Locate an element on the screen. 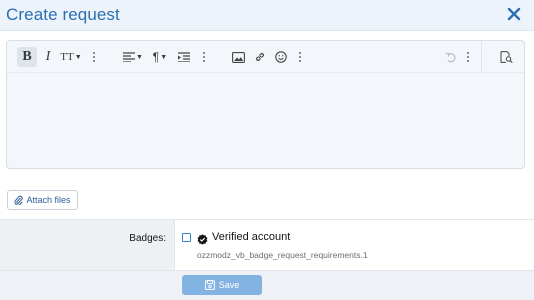 The height and width of the screenshot is (300, 534). dialog-title: Create request is located at coordinates (63, 14).